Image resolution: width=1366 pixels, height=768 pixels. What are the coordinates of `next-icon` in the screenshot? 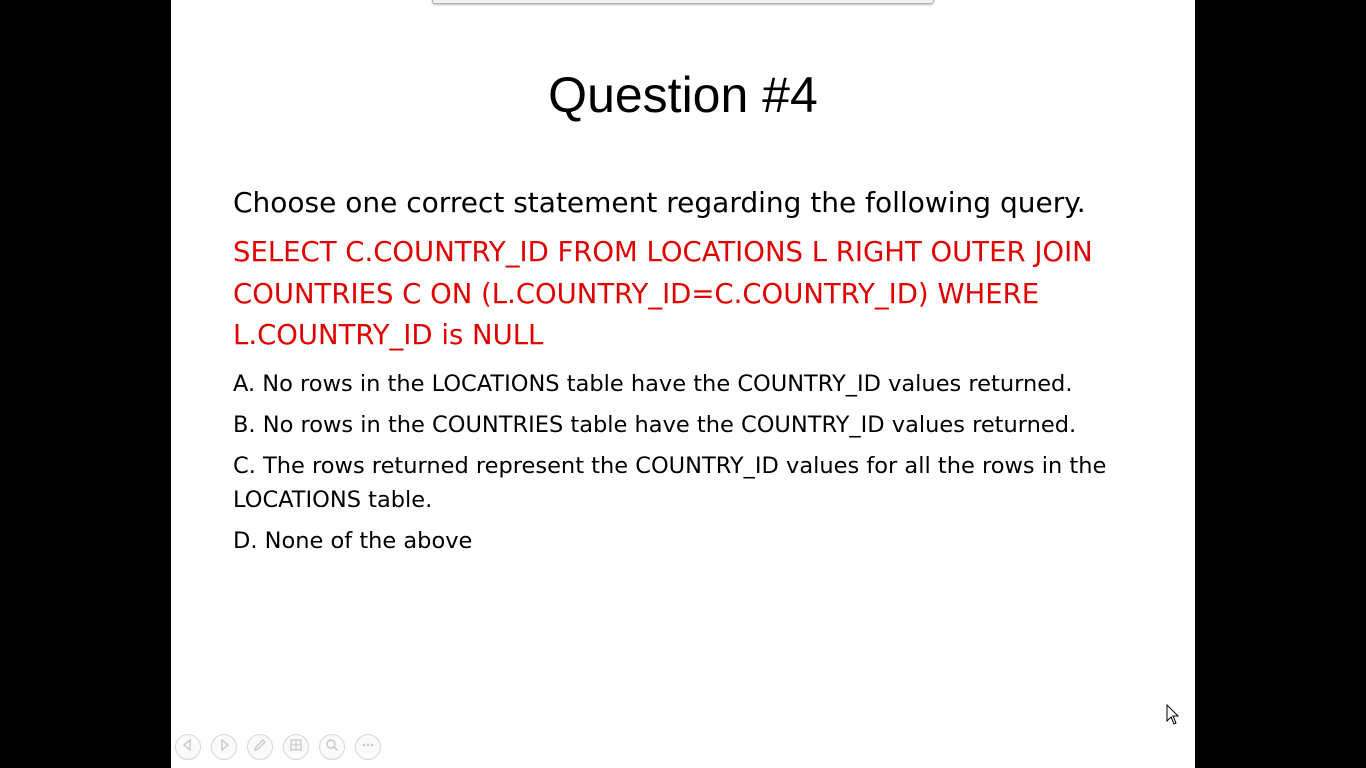 It's located at (224, 747).